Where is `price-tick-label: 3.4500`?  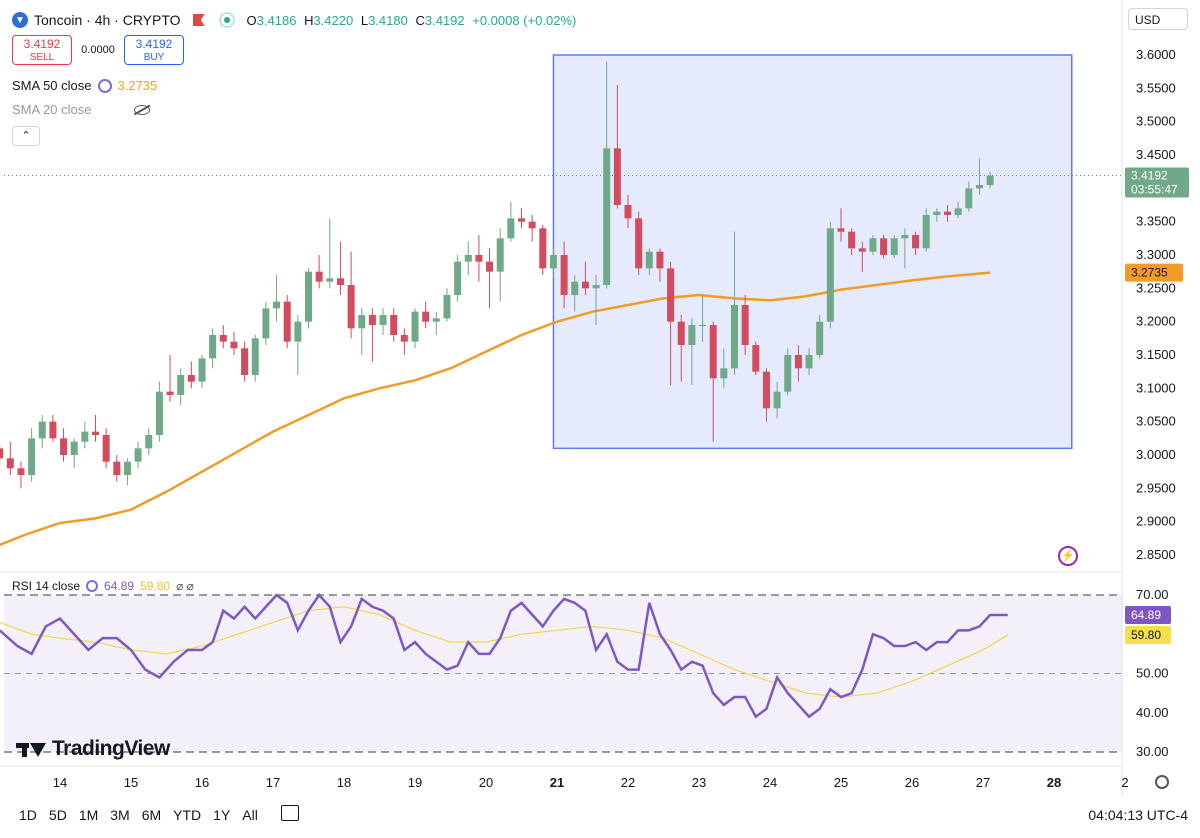 price-tick-label: 3.4500 is located at coordinates (1156, 154).